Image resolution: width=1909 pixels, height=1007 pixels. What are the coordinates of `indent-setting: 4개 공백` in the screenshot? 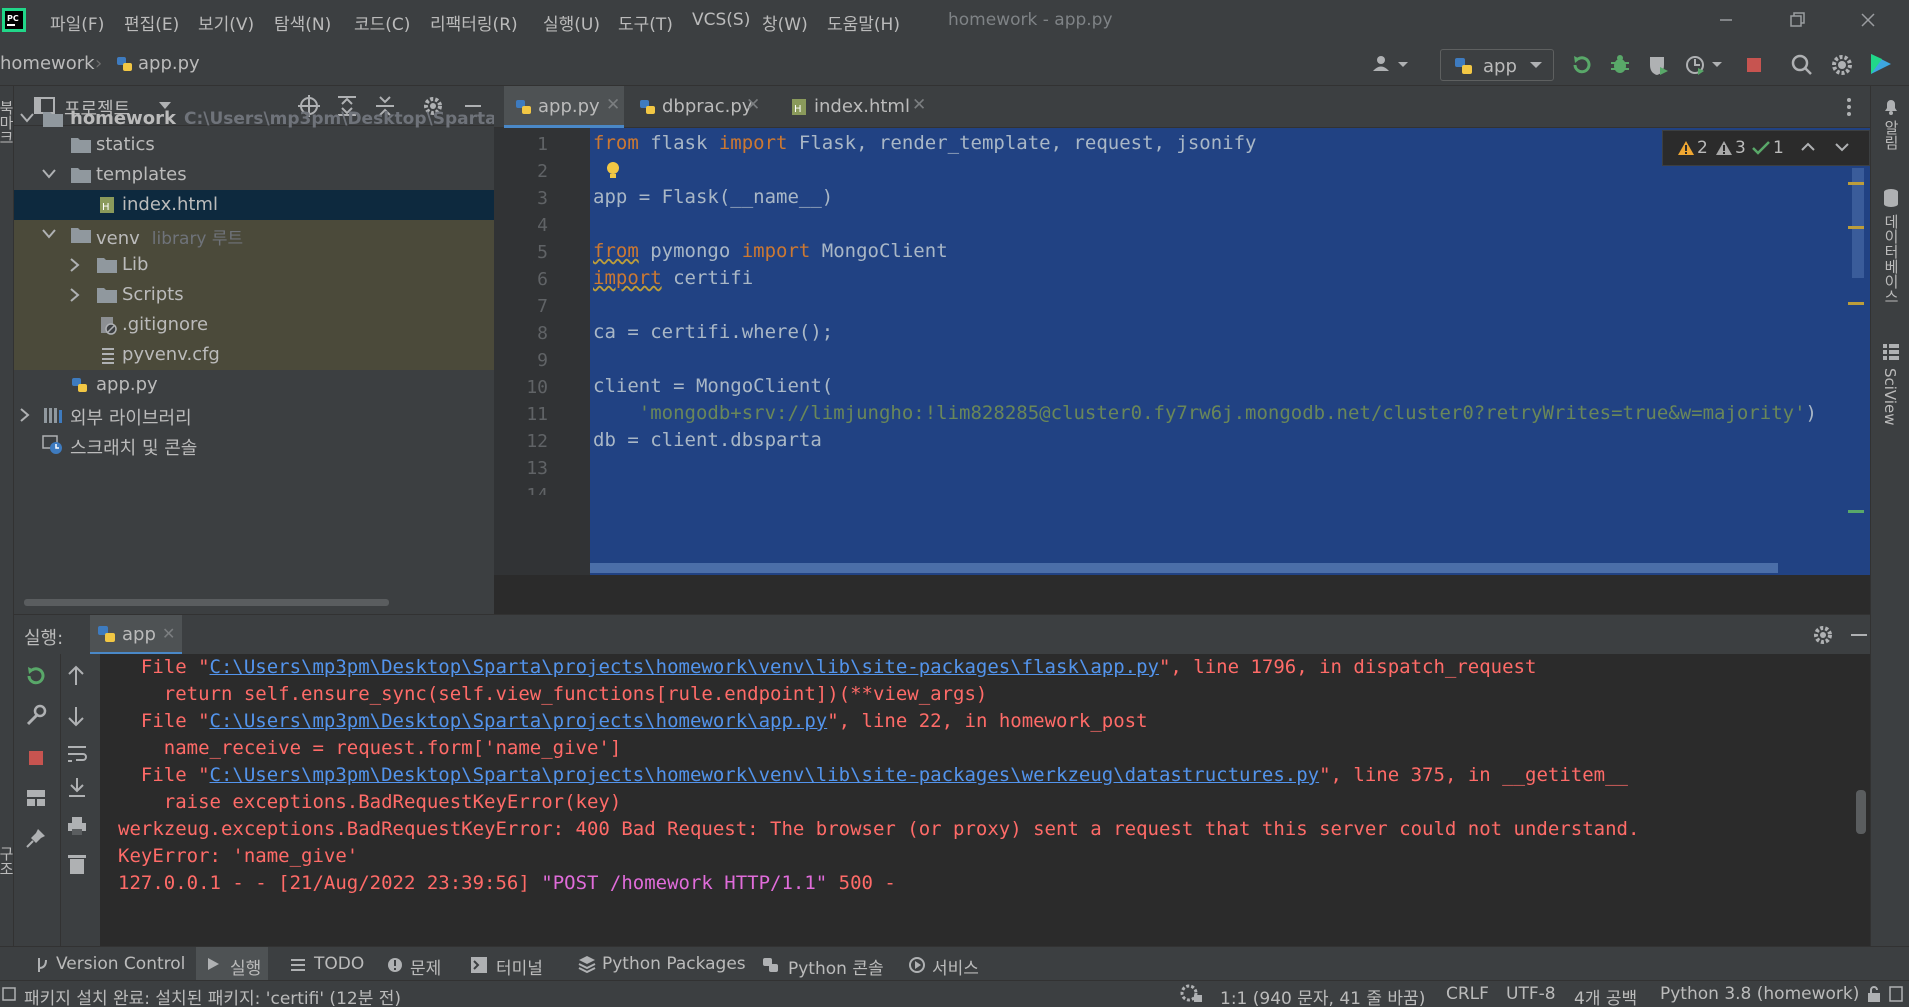 It's located at (1605, 995).